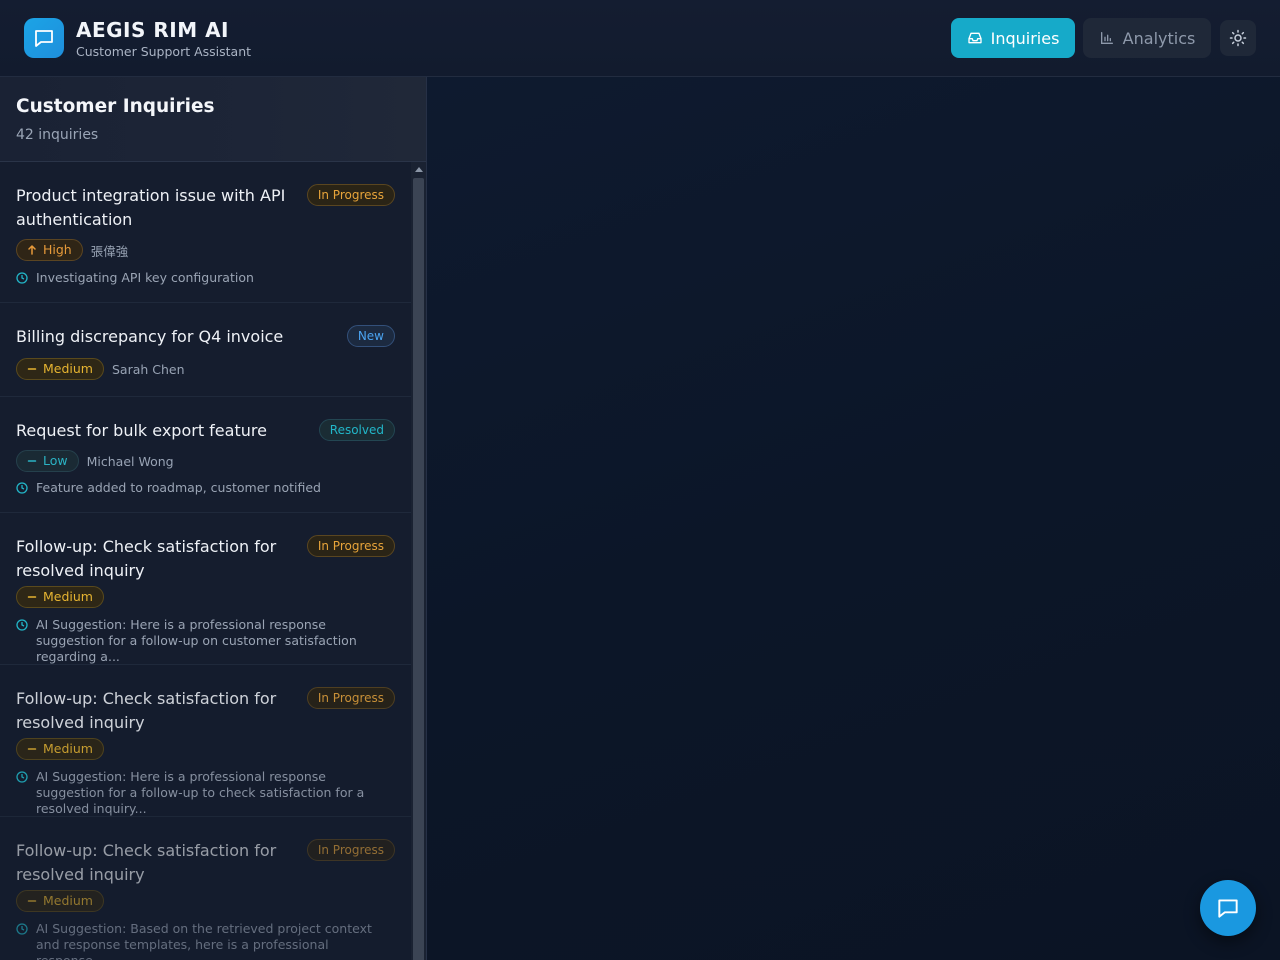 The height and width of the screenshot is (960, 1280). I want to click on nav-inquiries-label: Inquiries, so click(1025, 38).